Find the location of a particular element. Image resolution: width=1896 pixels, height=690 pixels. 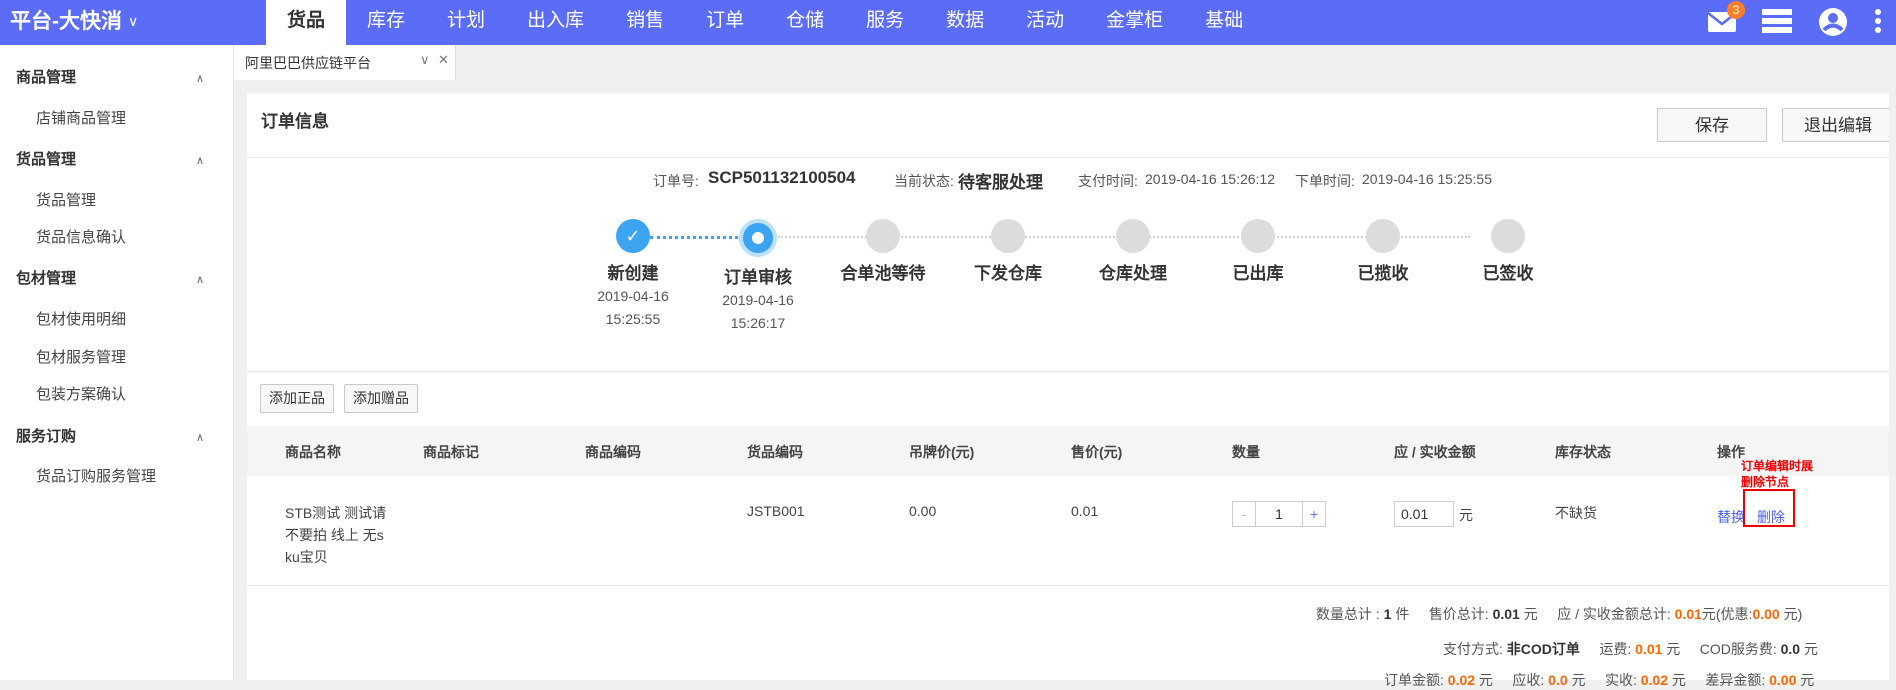

mail-badge: 3 is located at coordinates (1736, 10).